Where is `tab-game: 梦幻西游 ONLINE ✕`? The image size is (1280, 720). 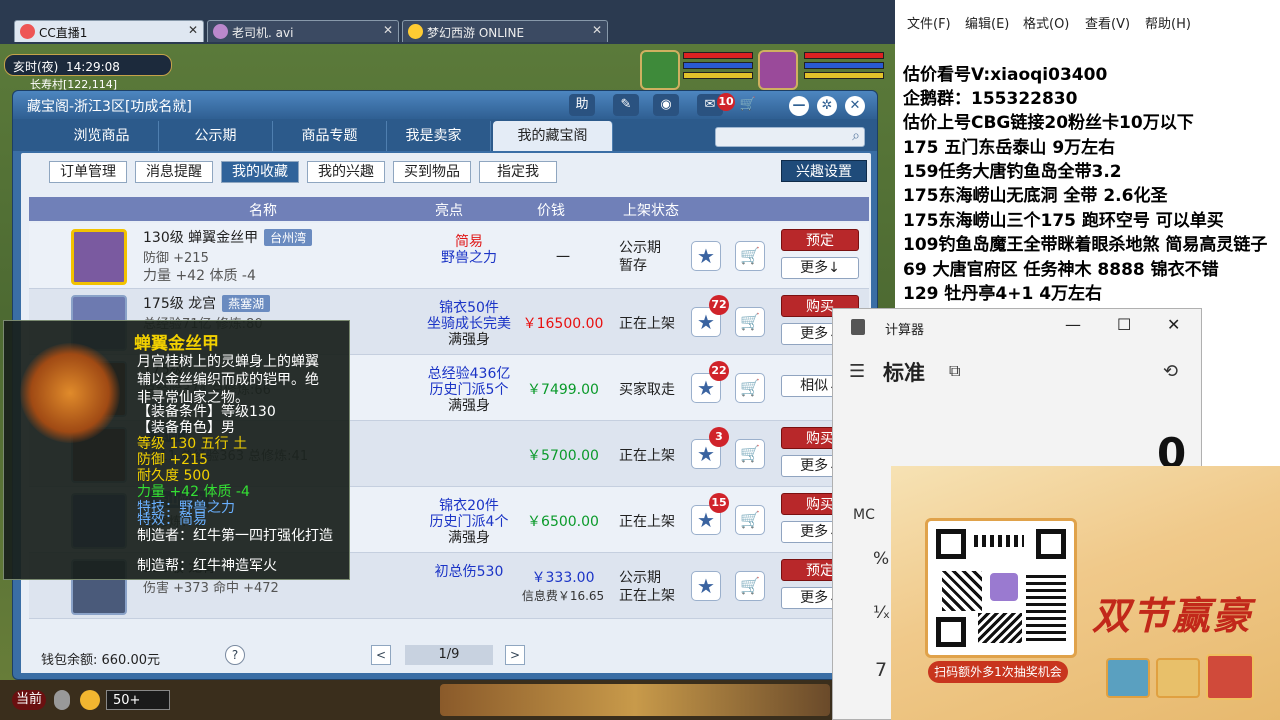
tab-game: 梦幻西游 ONLINE ✕ is located at coordinates (505, 31).